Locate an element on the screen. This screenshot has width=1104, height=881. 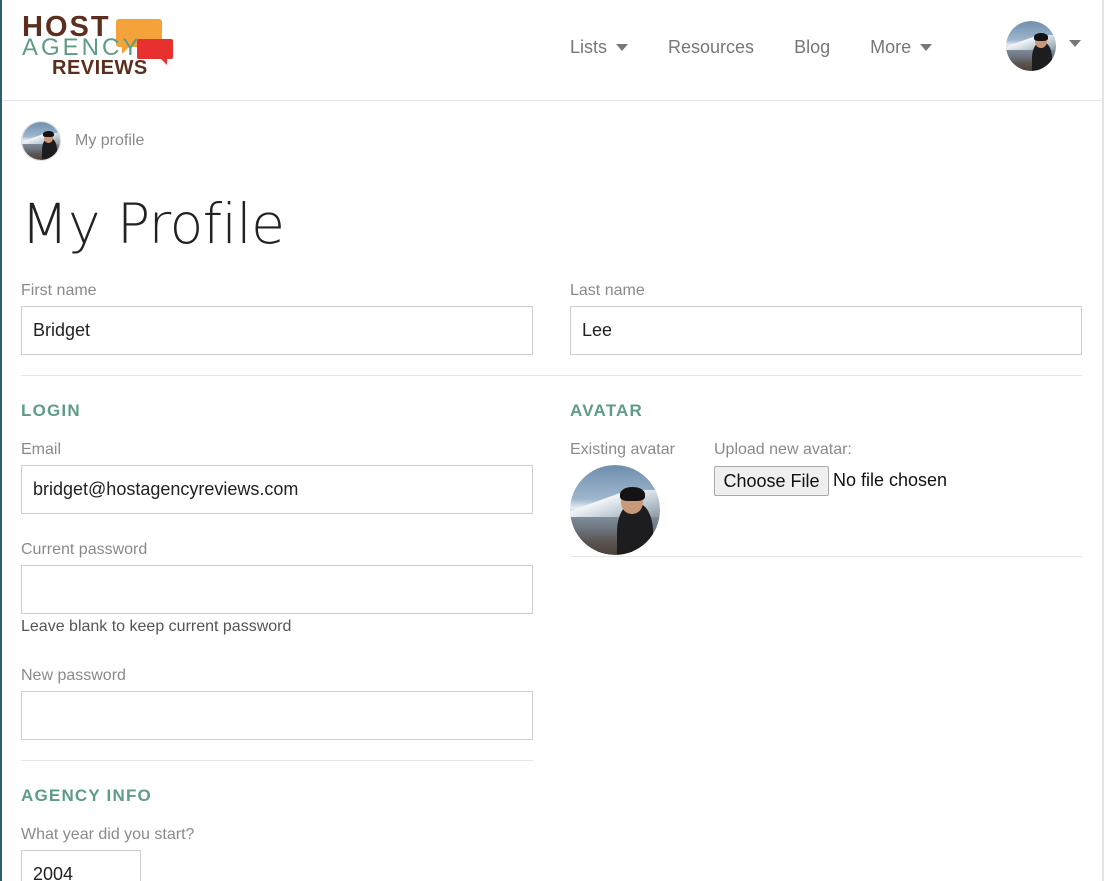
user-menu-avatar is located at coordinates (1031, 46).